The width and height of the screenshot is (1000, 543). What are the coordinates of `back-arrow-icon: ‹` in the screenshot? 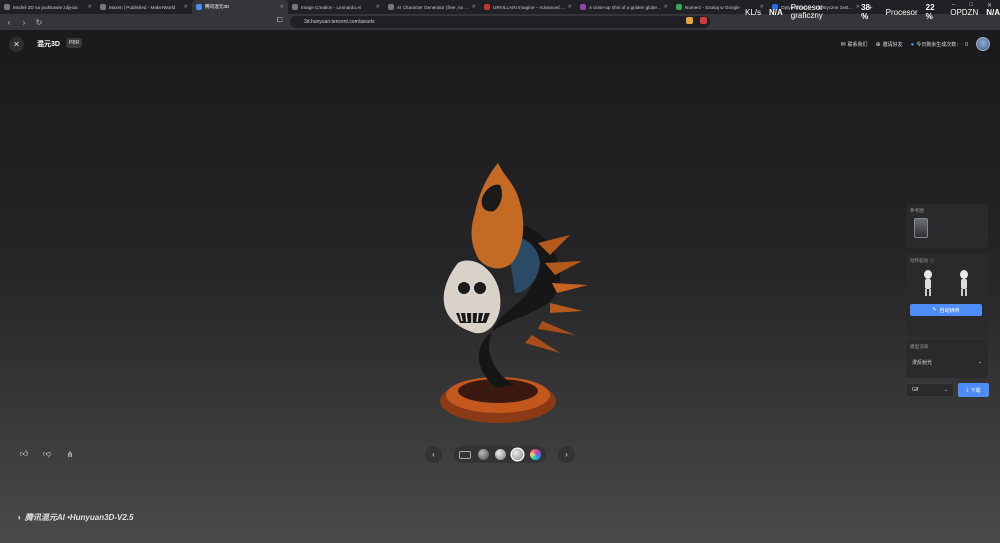 It's located at (9, 22).